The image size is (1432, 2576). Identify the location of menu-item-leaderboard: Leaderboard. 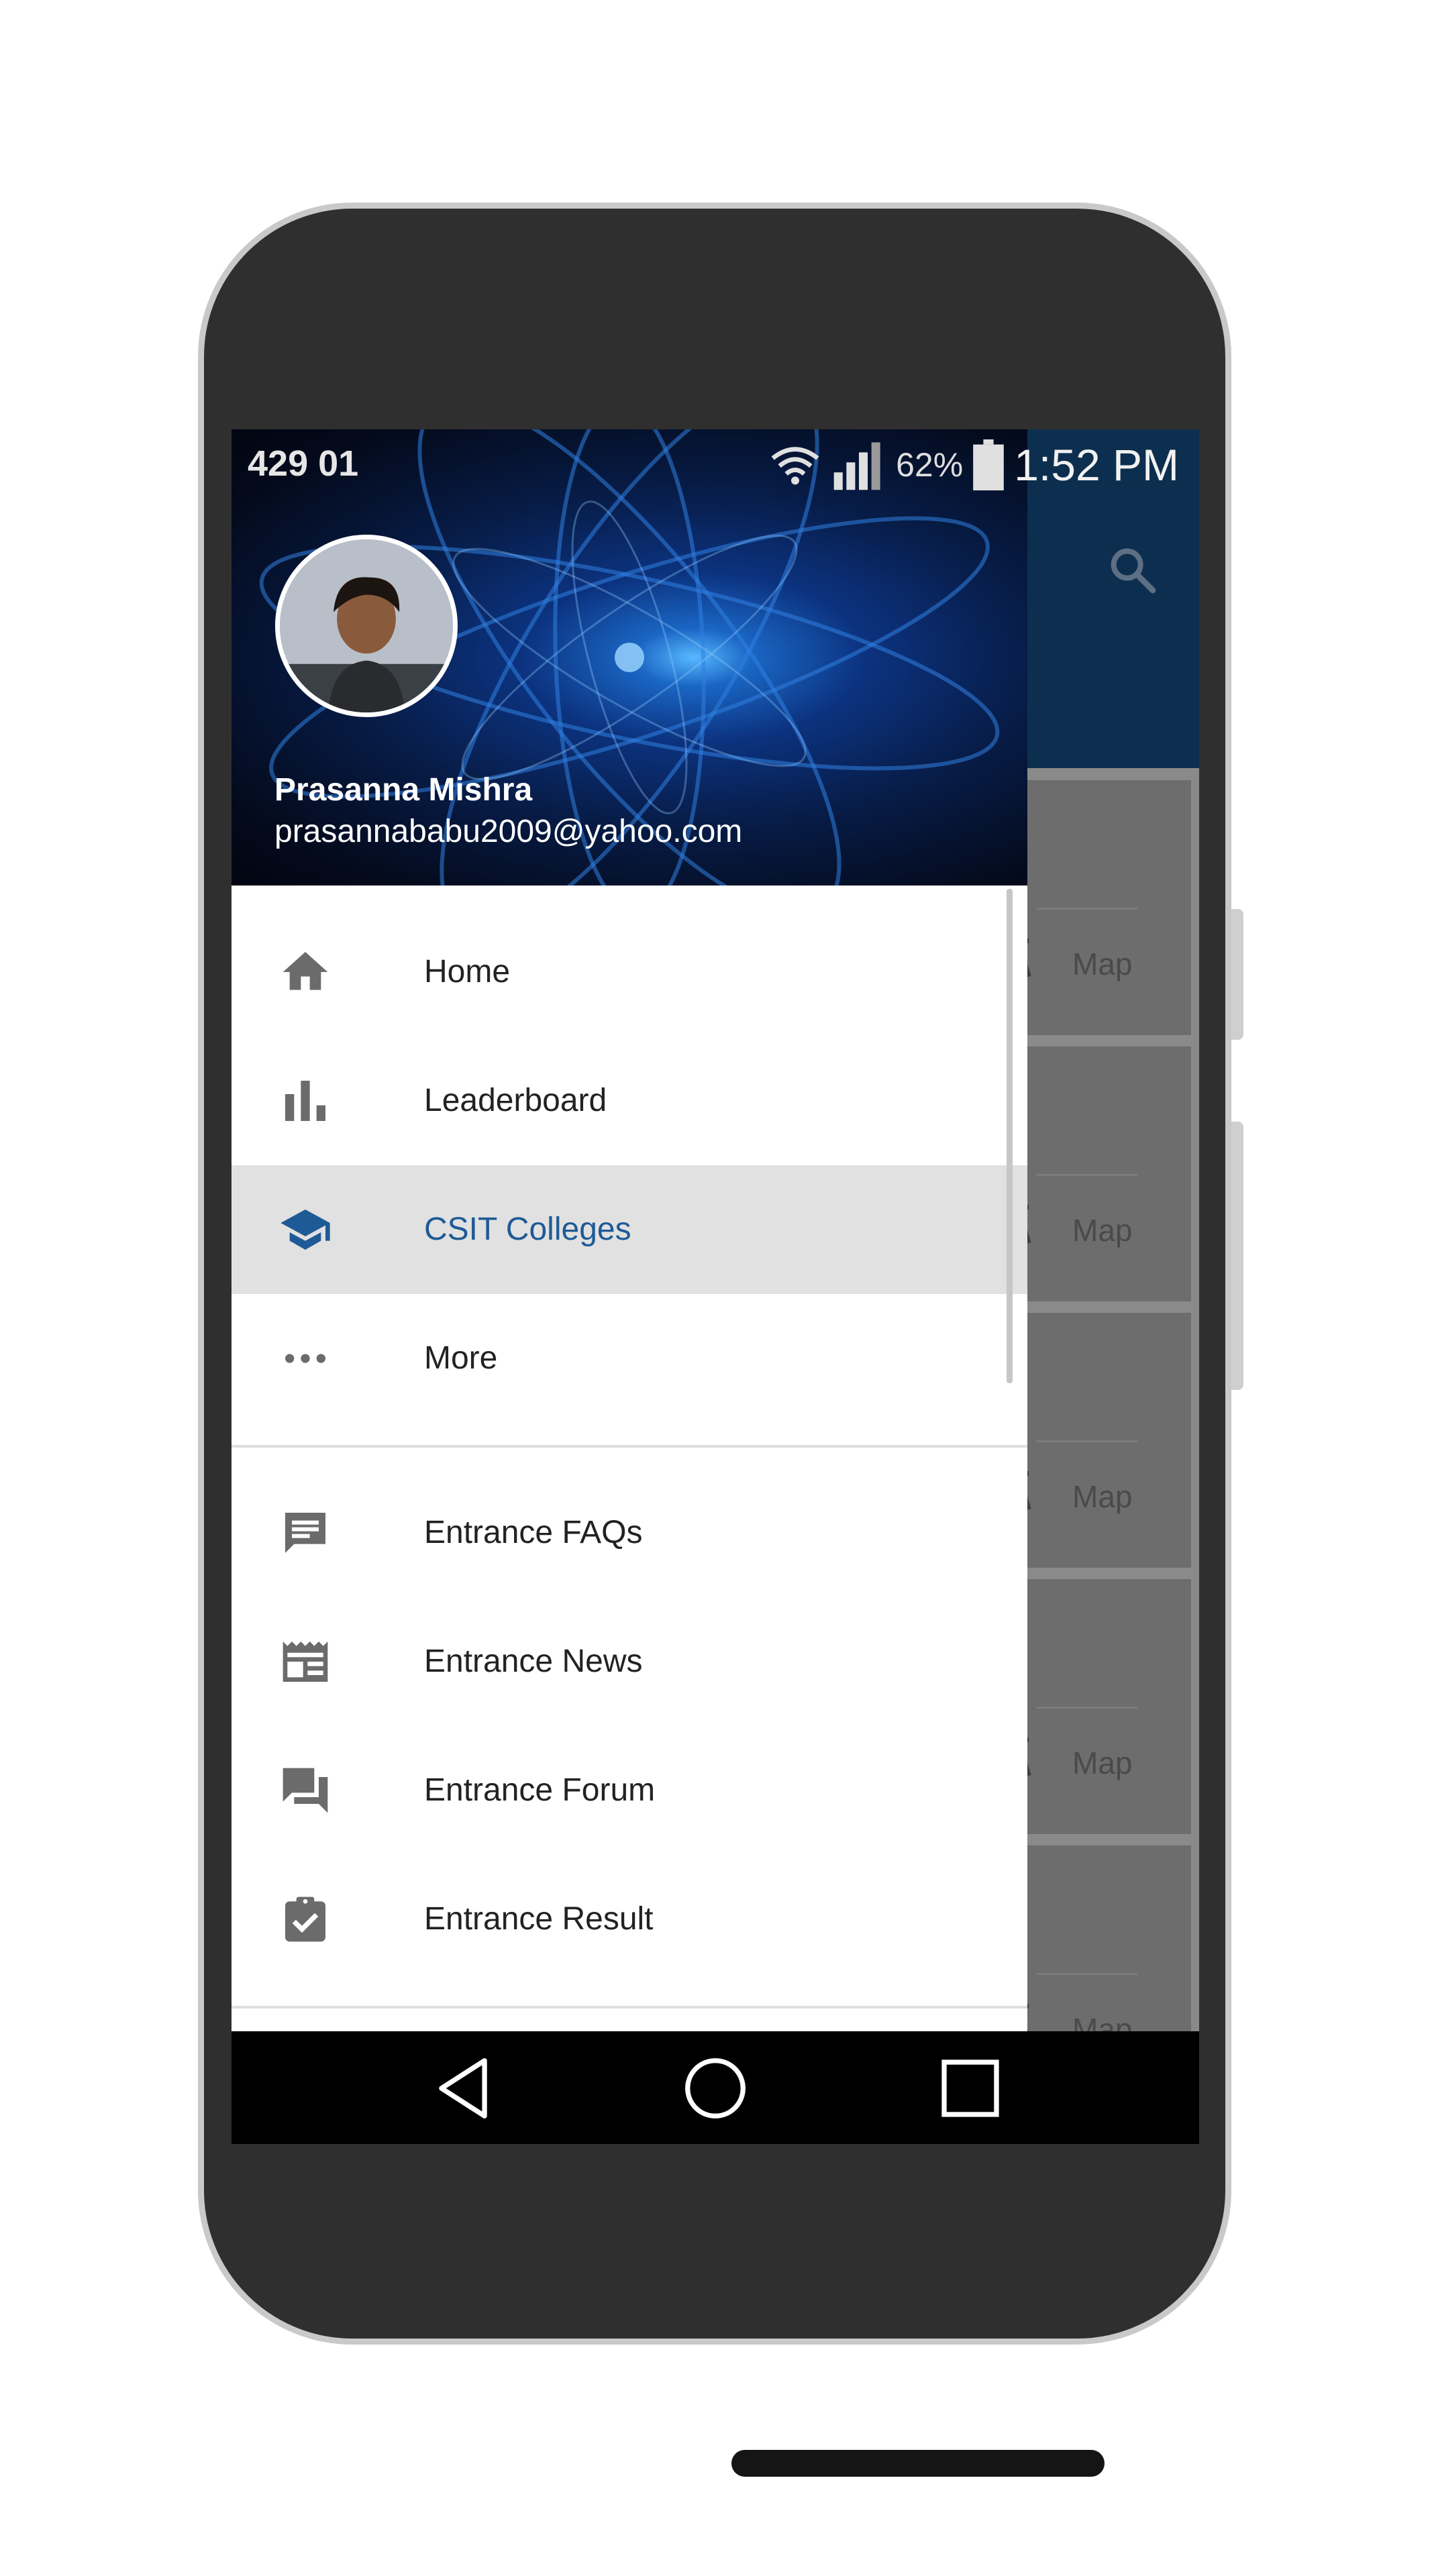
(629, 1100).